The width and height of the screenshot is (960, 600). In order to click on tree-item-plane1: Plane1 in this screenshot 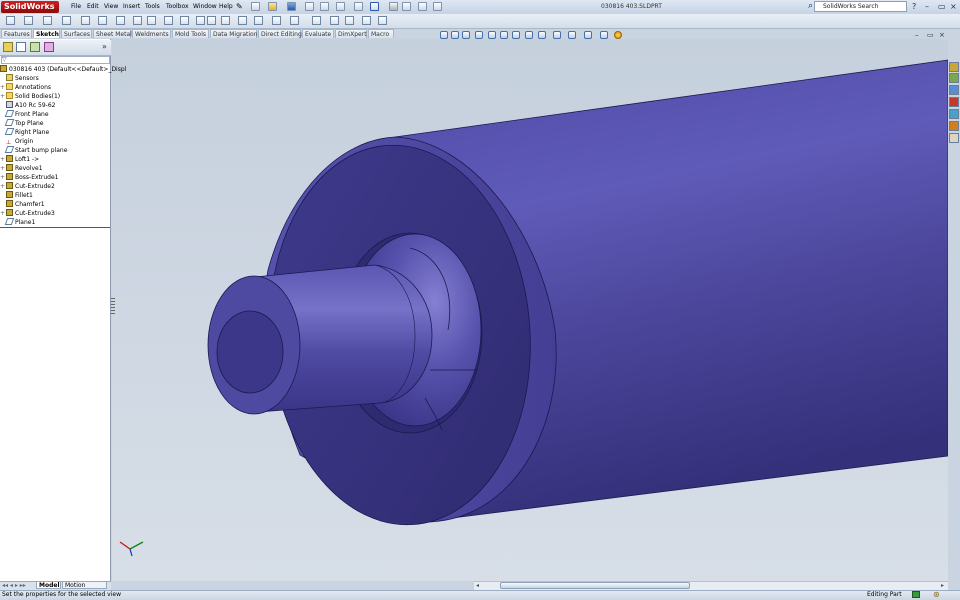, I will do `click(17, 222)`.